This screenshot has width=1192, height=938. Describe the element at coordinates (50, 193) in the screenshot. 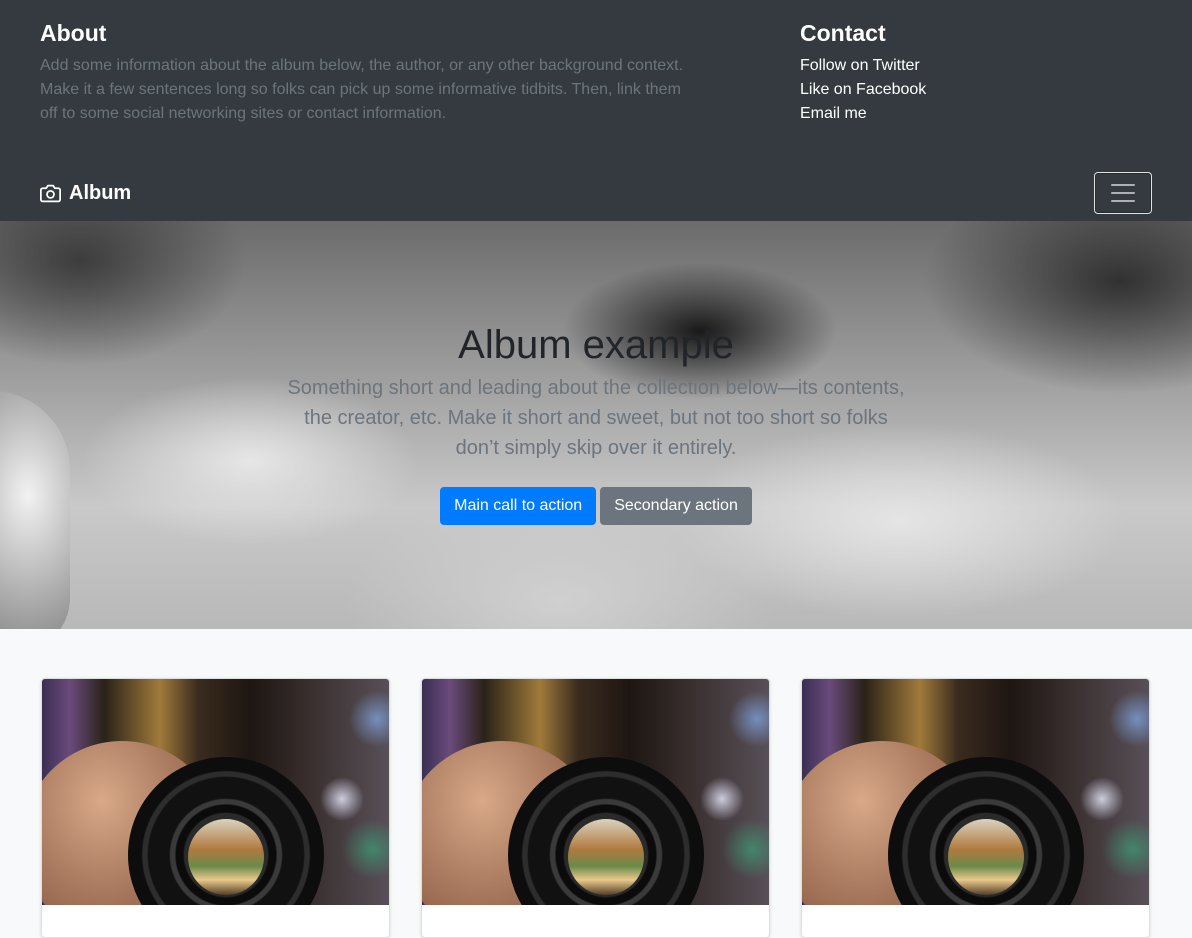

I see `camera-icon` at that location.